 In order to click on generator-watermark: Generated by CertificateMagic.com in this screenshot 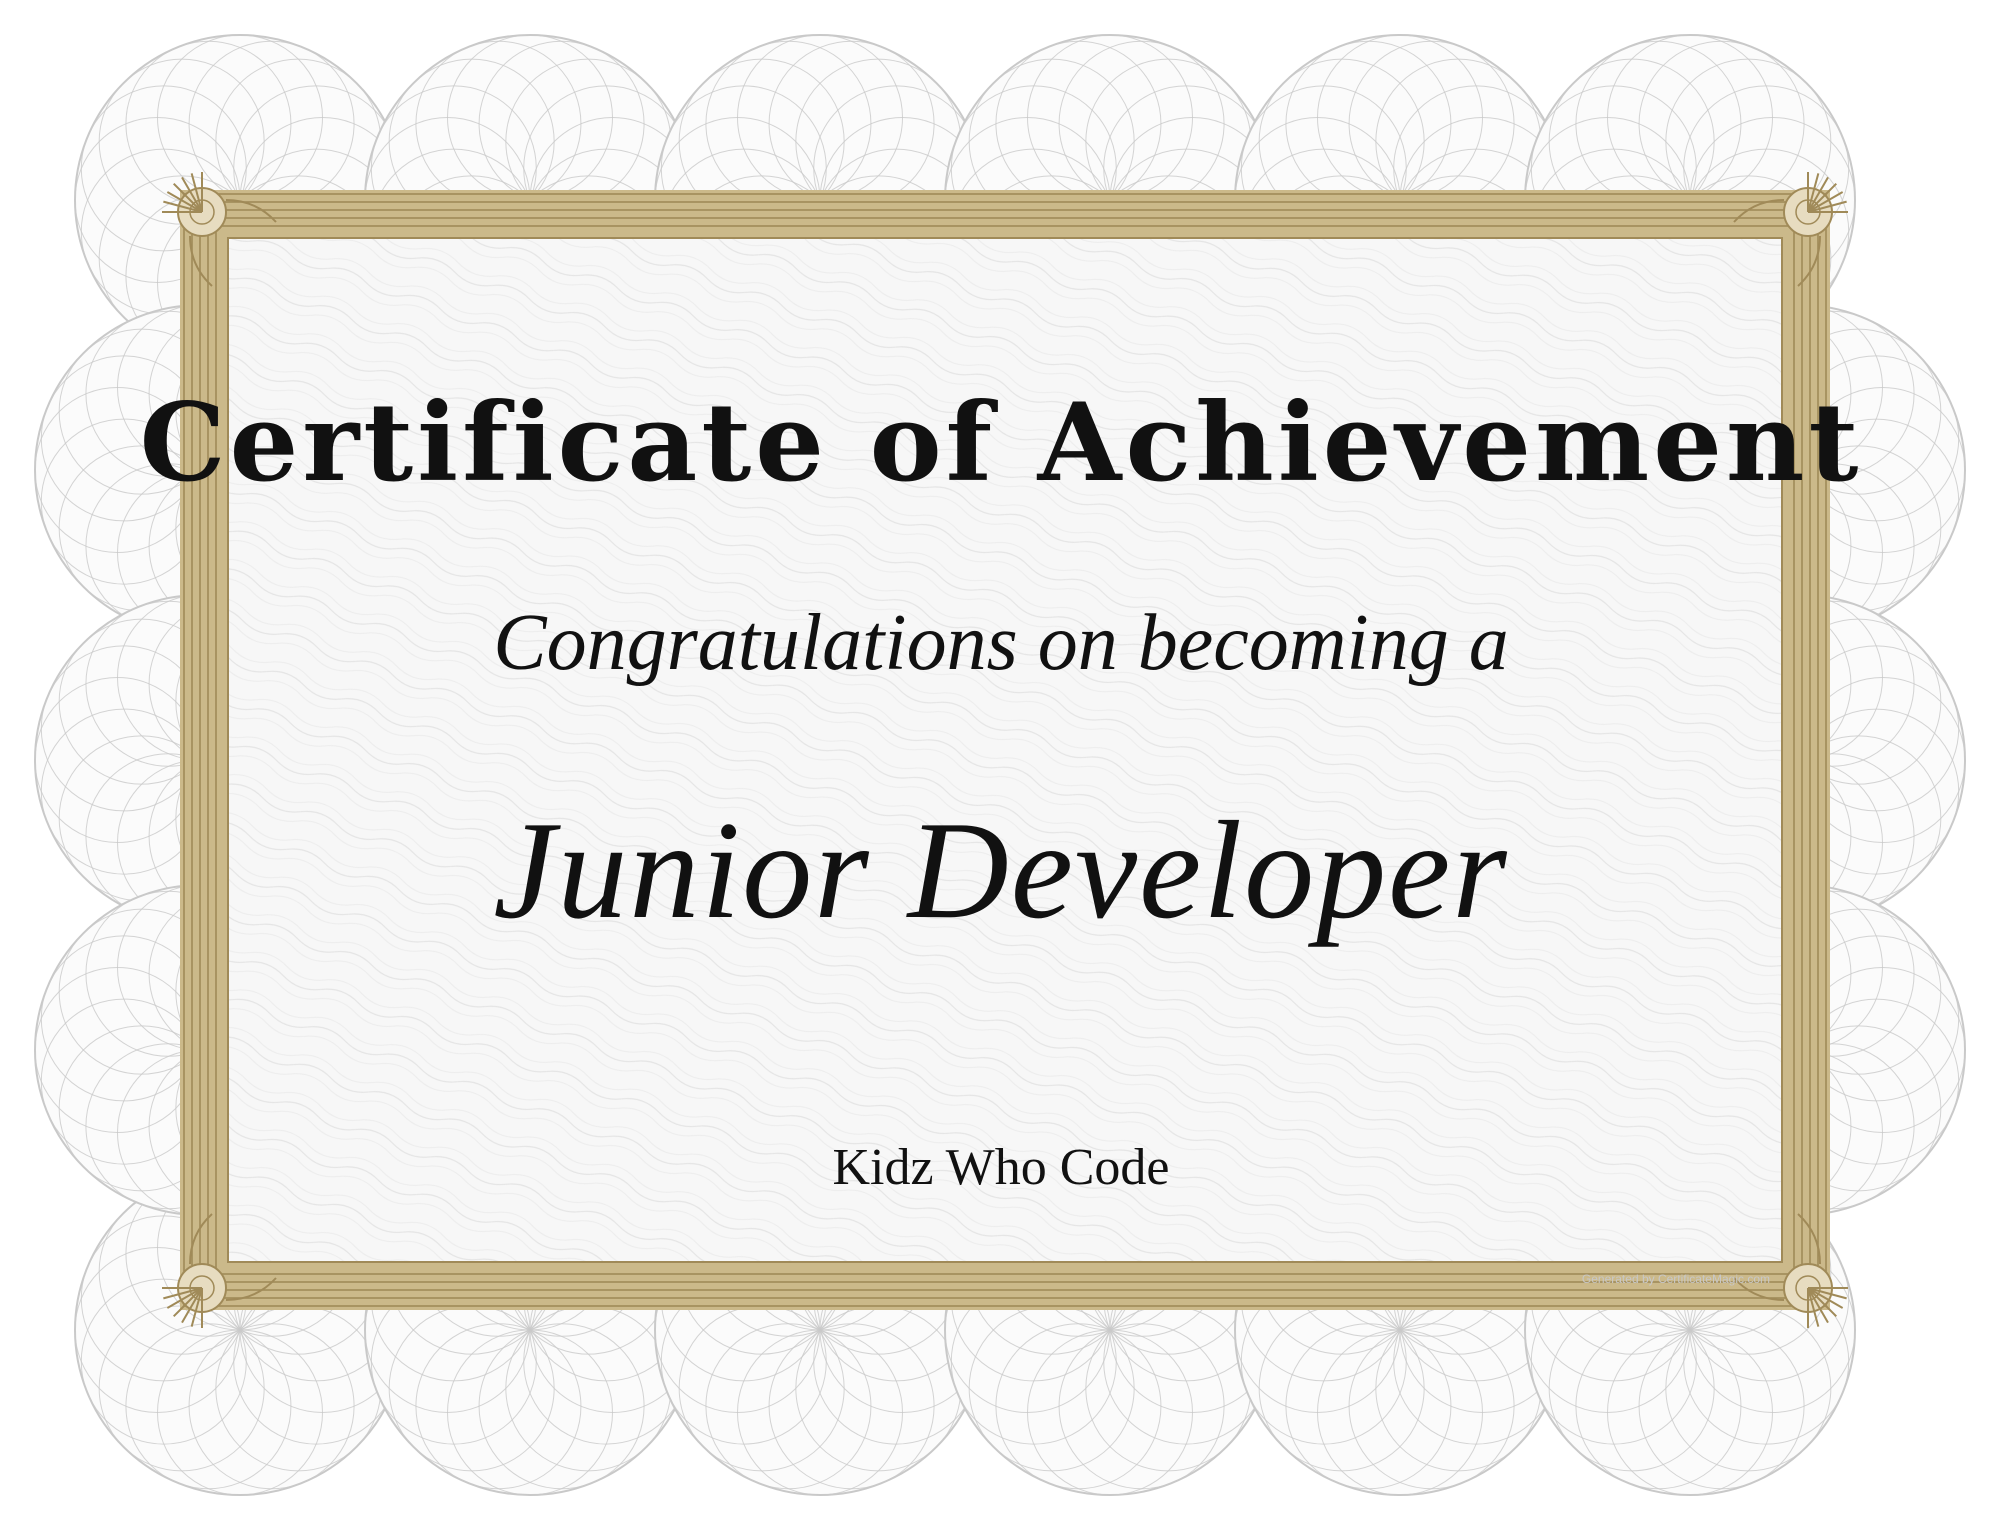, I will do `click(1675, 1279)`.